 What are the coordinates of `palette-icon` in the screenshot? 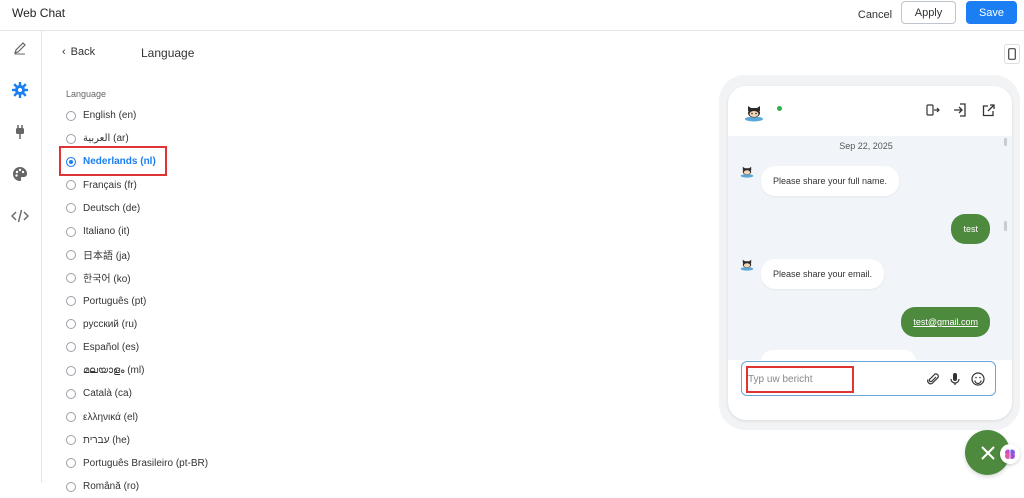 It's located at (20, 174).